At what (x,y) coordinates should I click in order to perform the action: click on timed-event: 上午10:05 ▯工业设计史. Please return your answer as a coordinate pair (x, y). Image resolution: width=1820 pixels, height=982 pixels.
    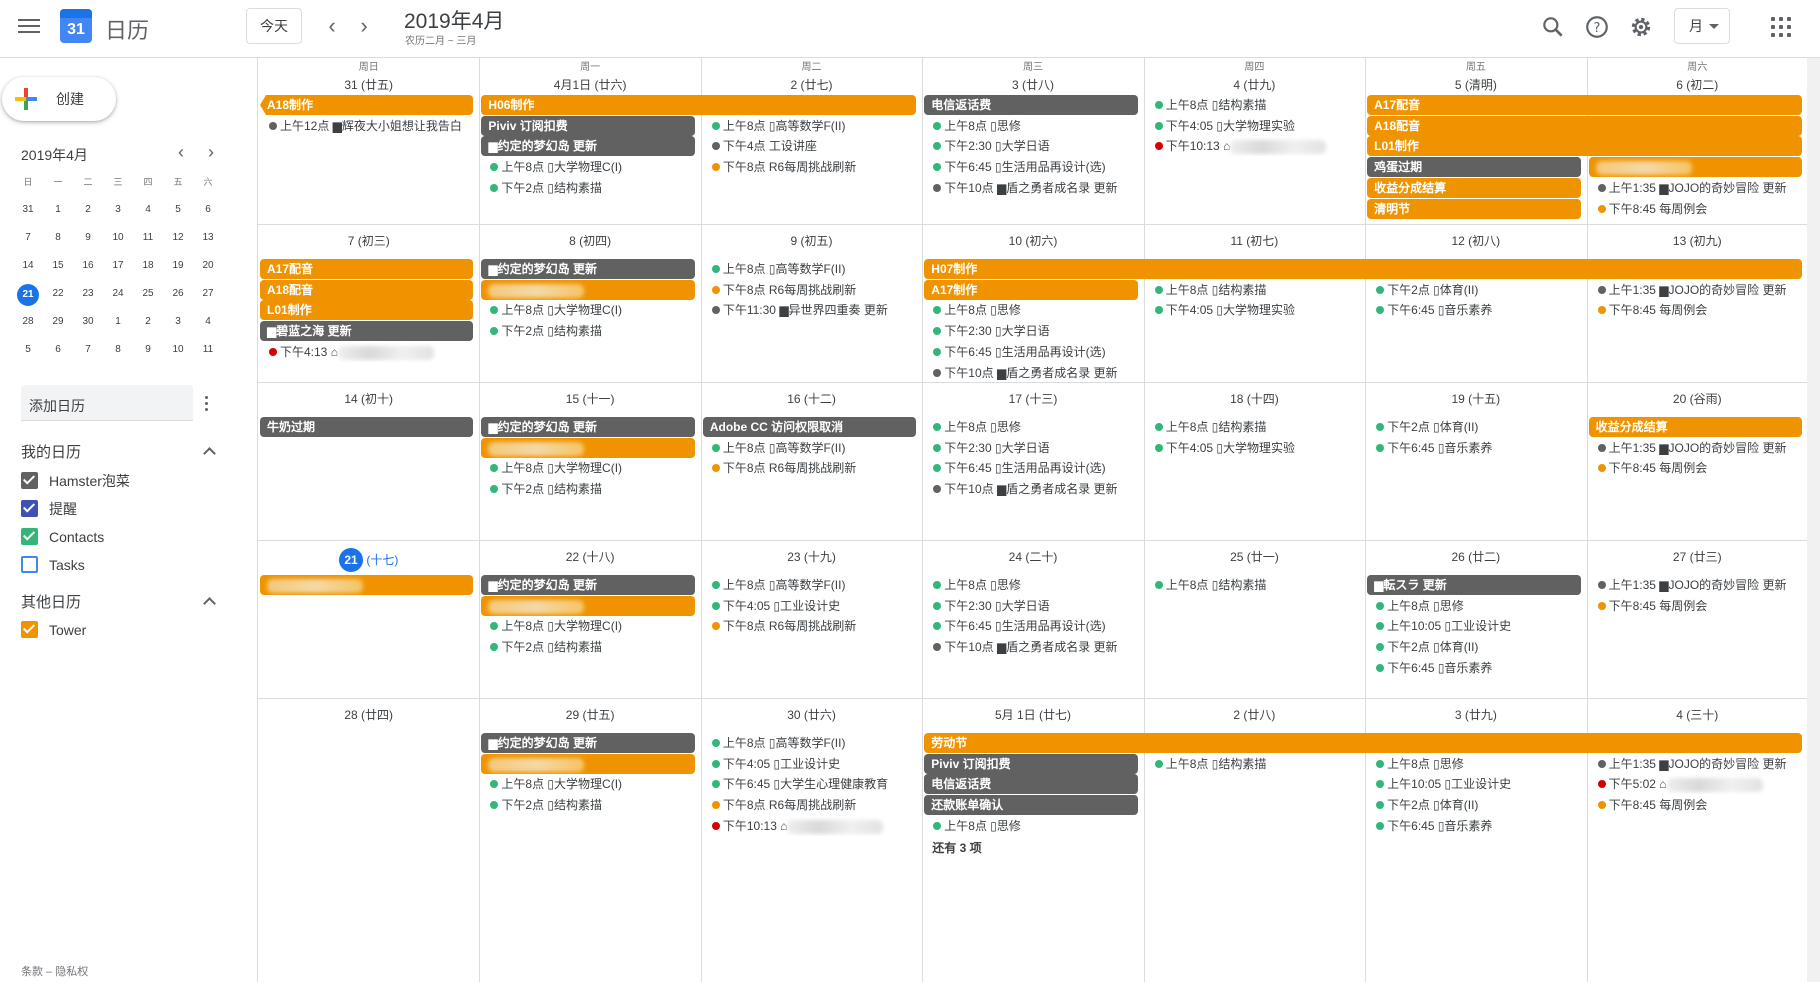
    Looking at the image, I should click on (1478, 626).